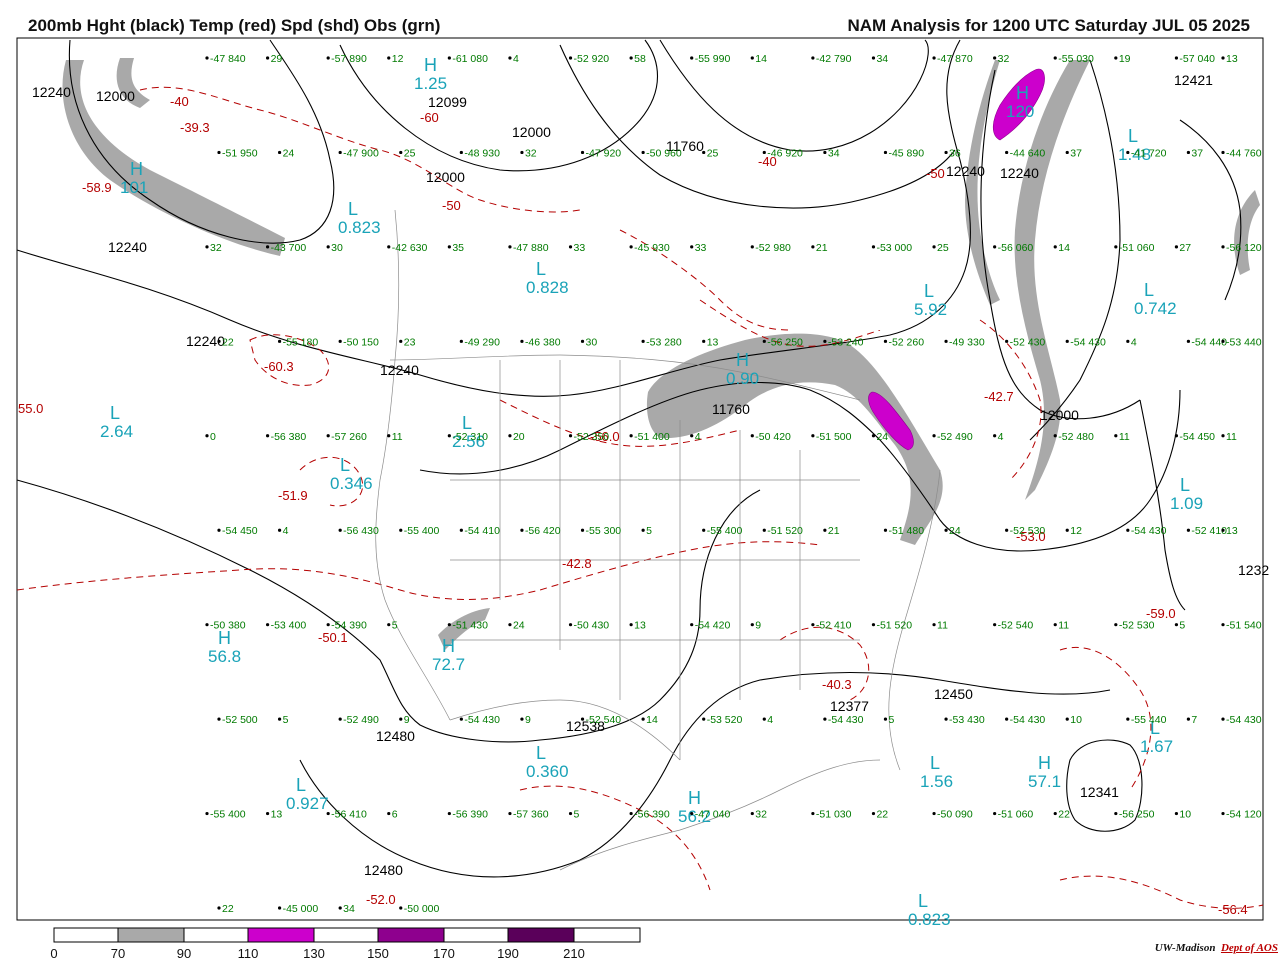  What do you see at coordinates (1233, 909) in the screenshot?
I see `temperature-label: -56.4` at bounding box center [1233, 909].